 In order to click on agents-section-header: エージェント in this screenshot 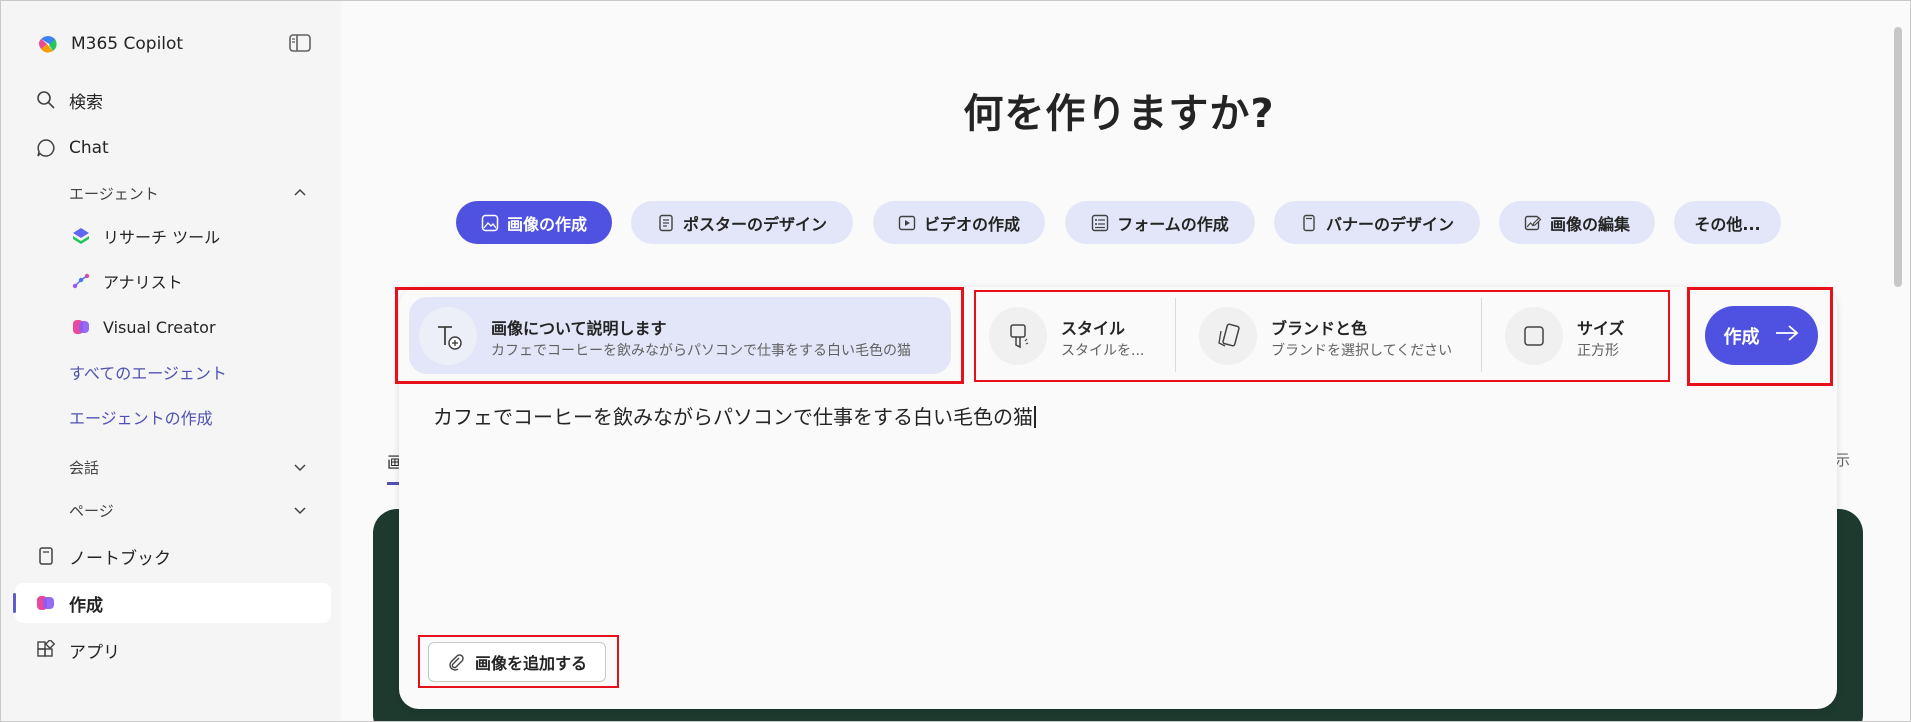, I will do `click(114, 193)`.